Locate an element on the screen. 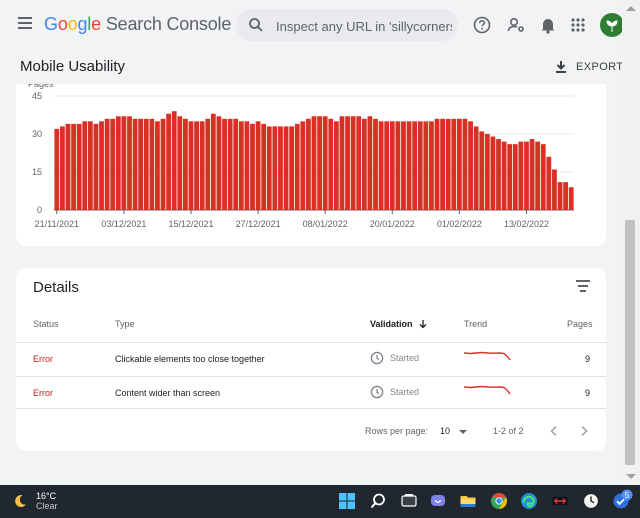 The image size is (640, 518). logo-letter: g is located at coordinates (82, 24).